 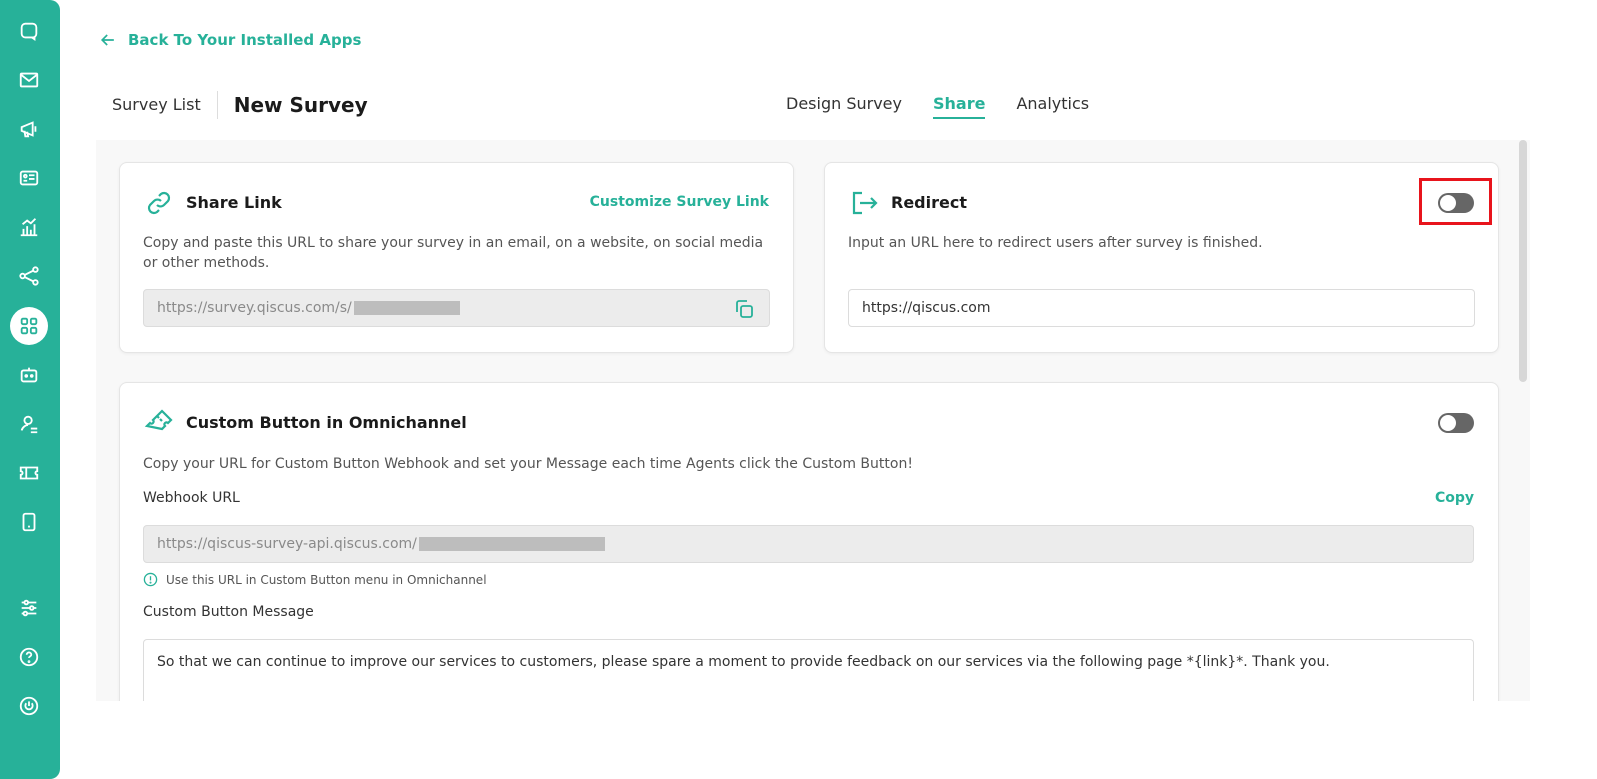 I want to click on share-url-field: https://survey.qiscus.com/s/, so click(x=456, y=308).